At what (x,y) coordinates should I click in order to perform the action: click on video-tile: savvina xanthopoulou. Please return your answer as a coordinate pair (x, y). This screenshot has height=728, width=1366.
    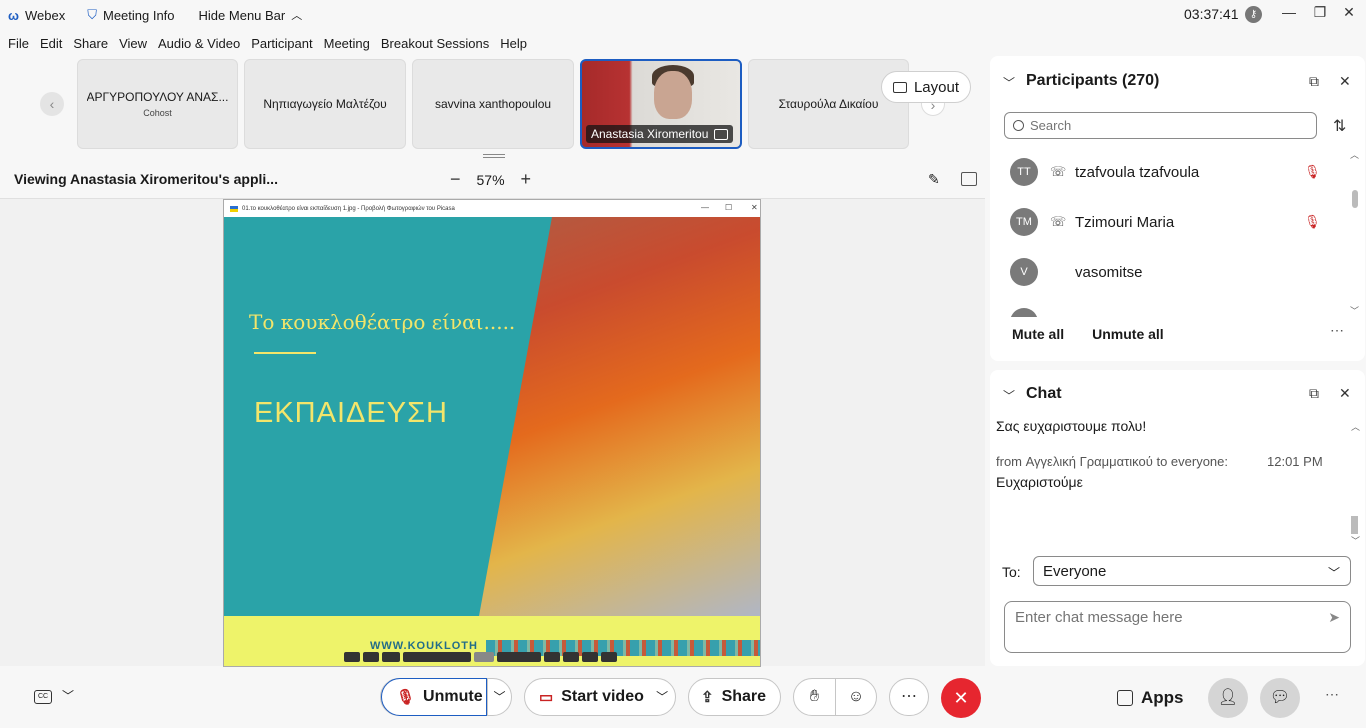
    Looking at the image, I should click on (493, 104).